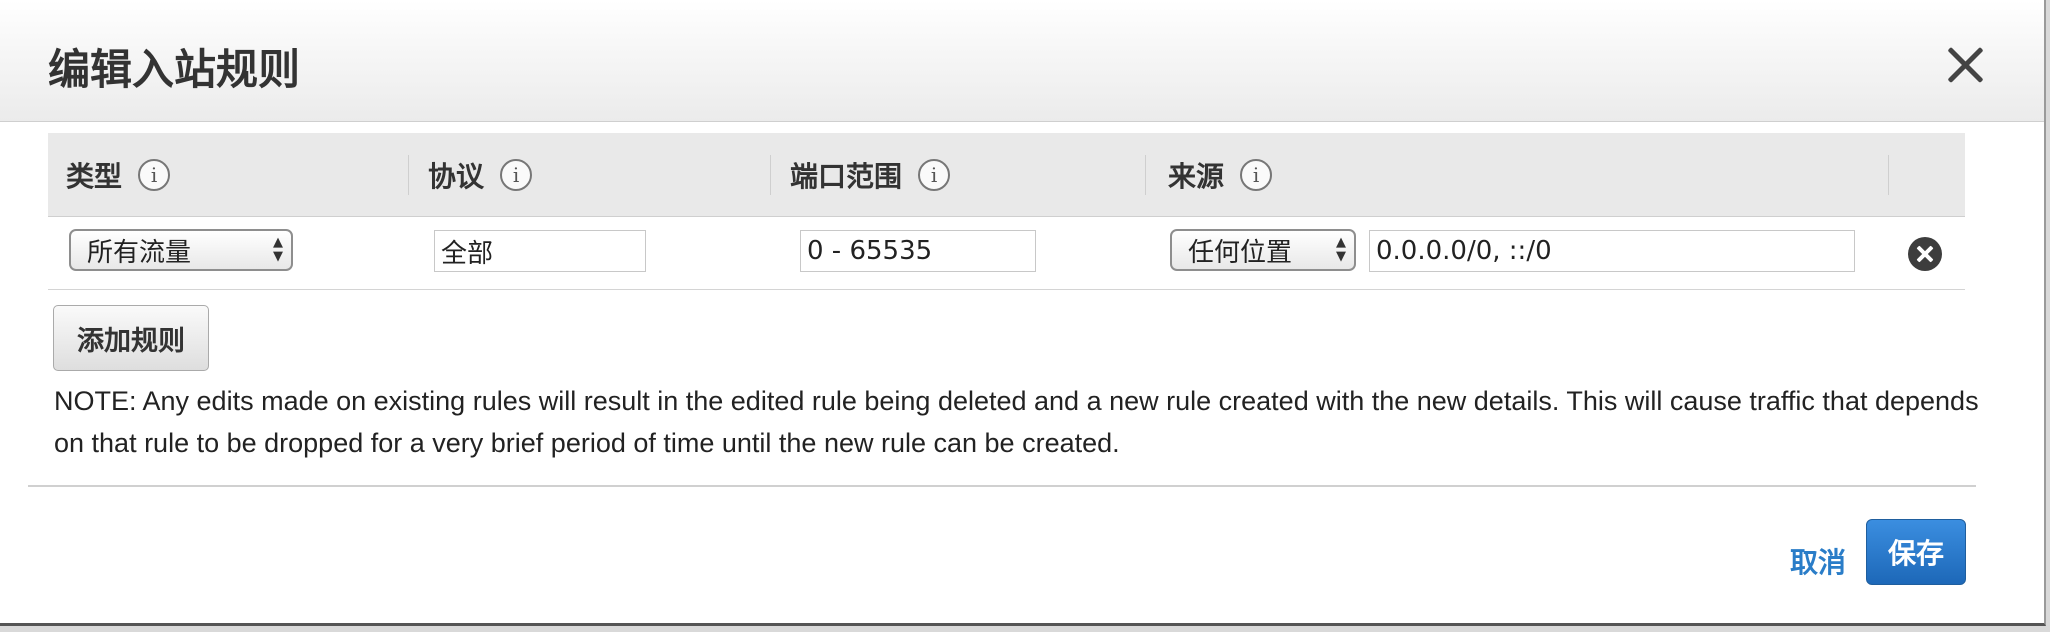  I want to click on type-select: 所有流量 ▲ ▼, so click(181, 250).